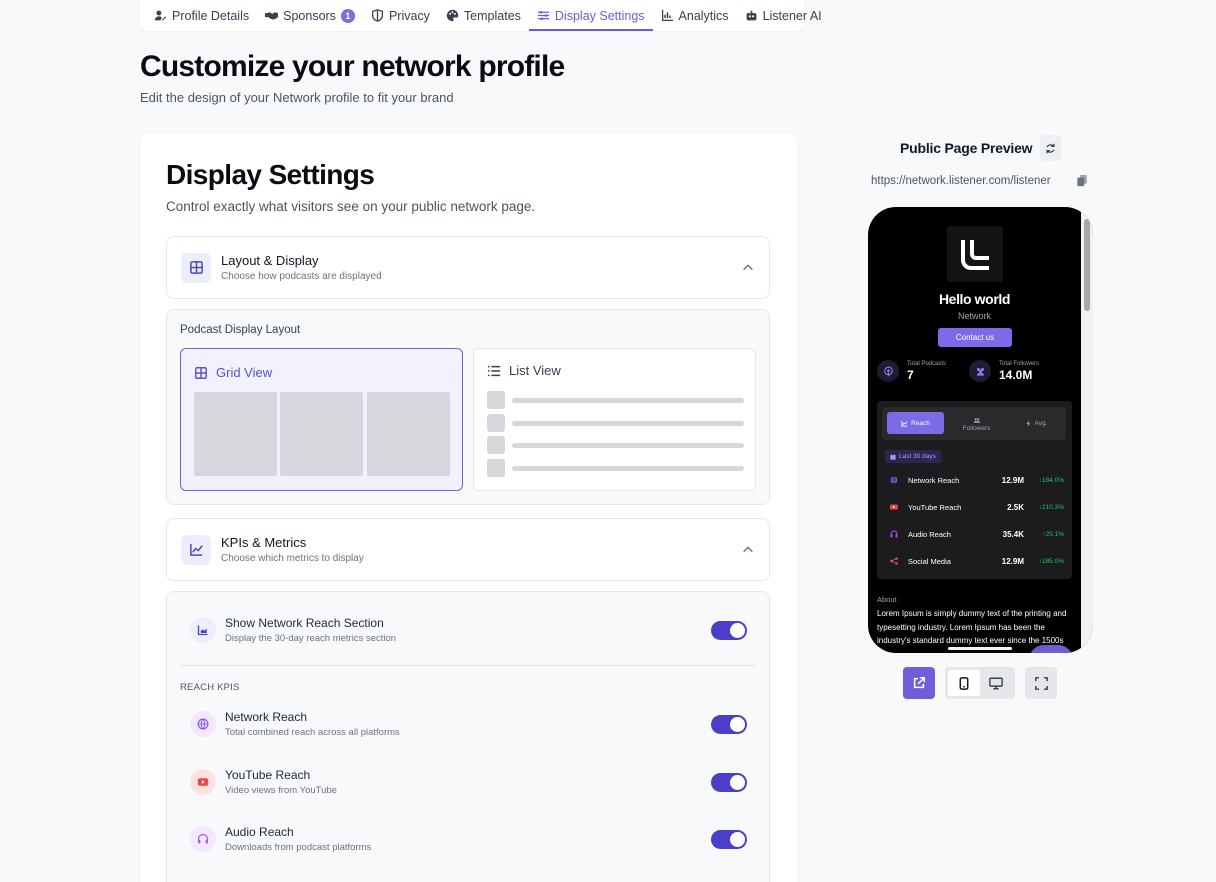 Image resolution: width=1216 pixels, height=882 pixels. I want to click on network-type: Network, so click(974, 316).